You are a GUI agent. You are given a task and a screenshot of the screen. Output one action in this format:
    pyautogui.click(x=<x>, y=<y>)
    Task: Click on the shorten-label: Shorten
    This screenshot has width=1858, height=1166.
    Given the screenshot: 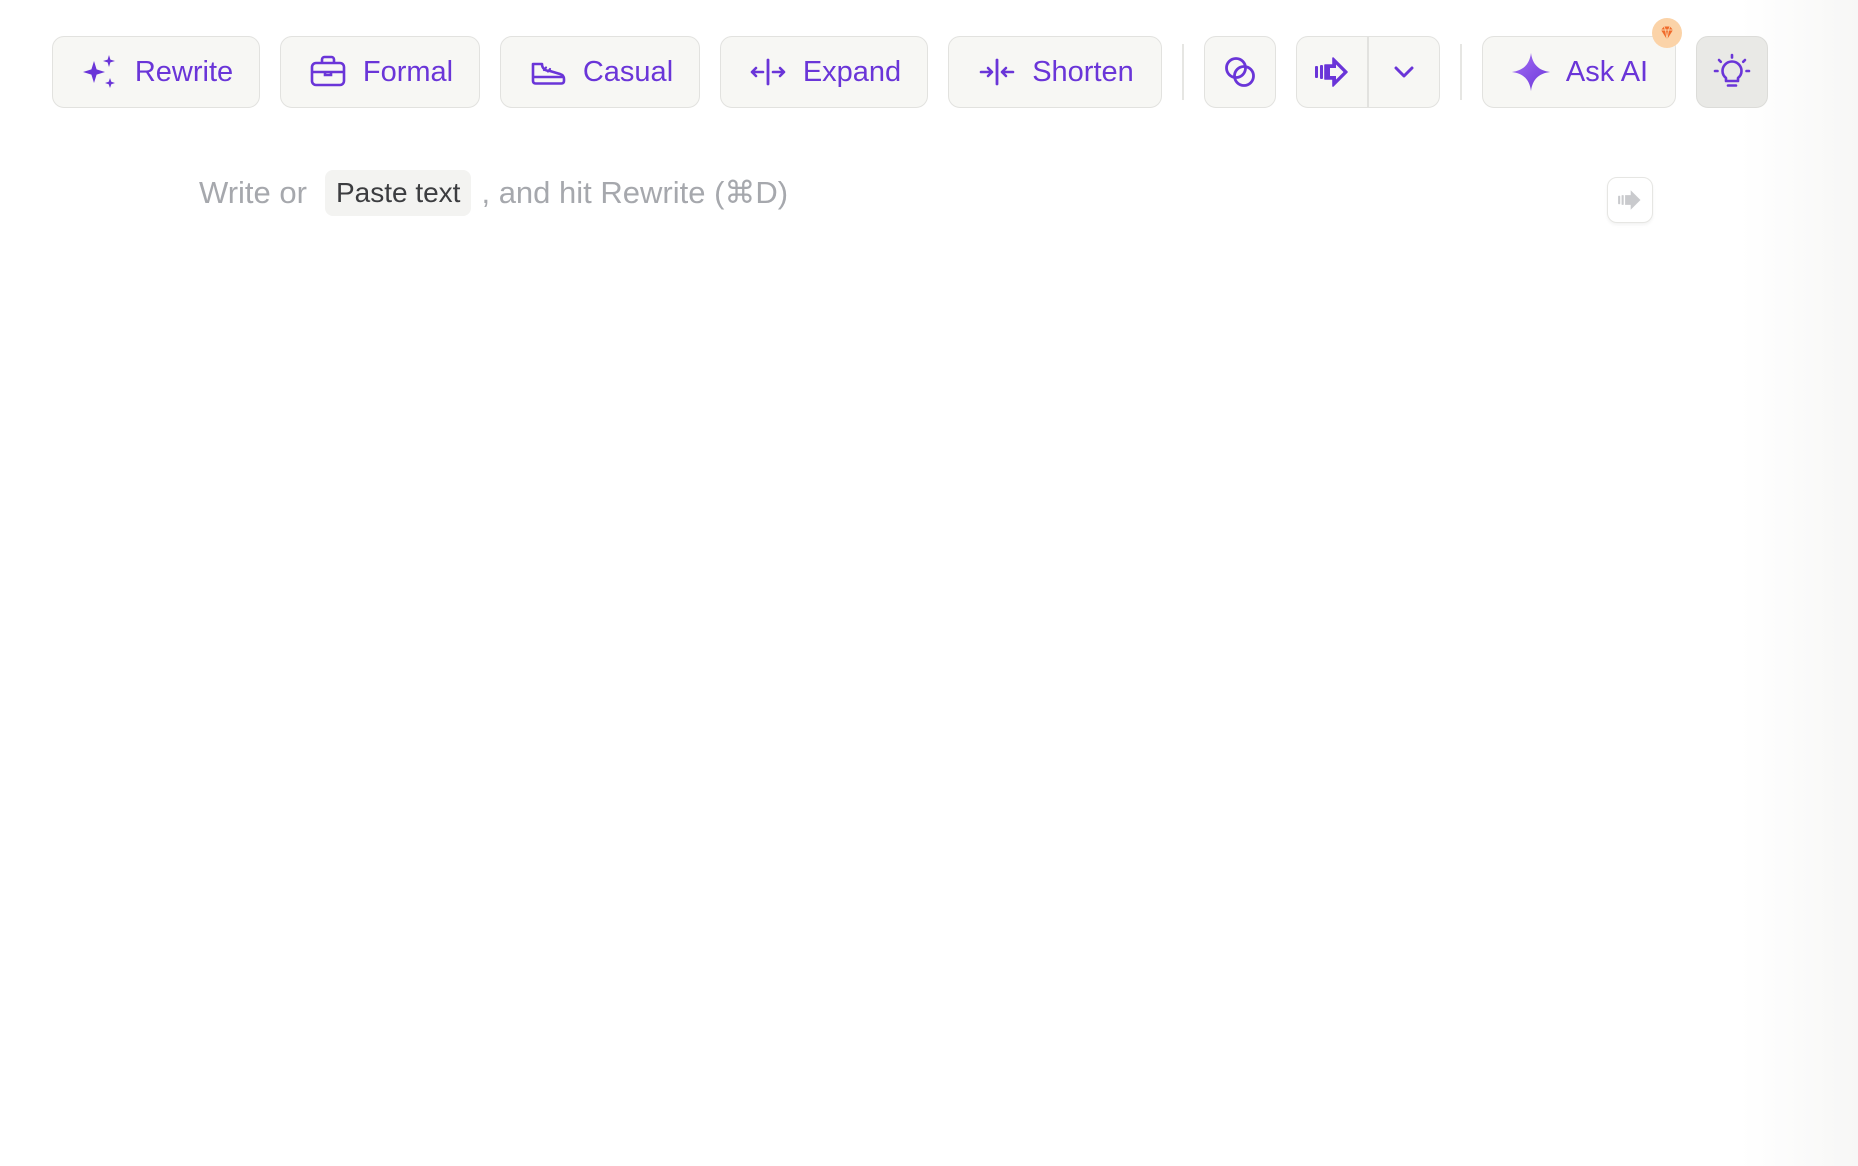 What is the action you would take?
    pyautogui.click(x=1083, y=71)
    